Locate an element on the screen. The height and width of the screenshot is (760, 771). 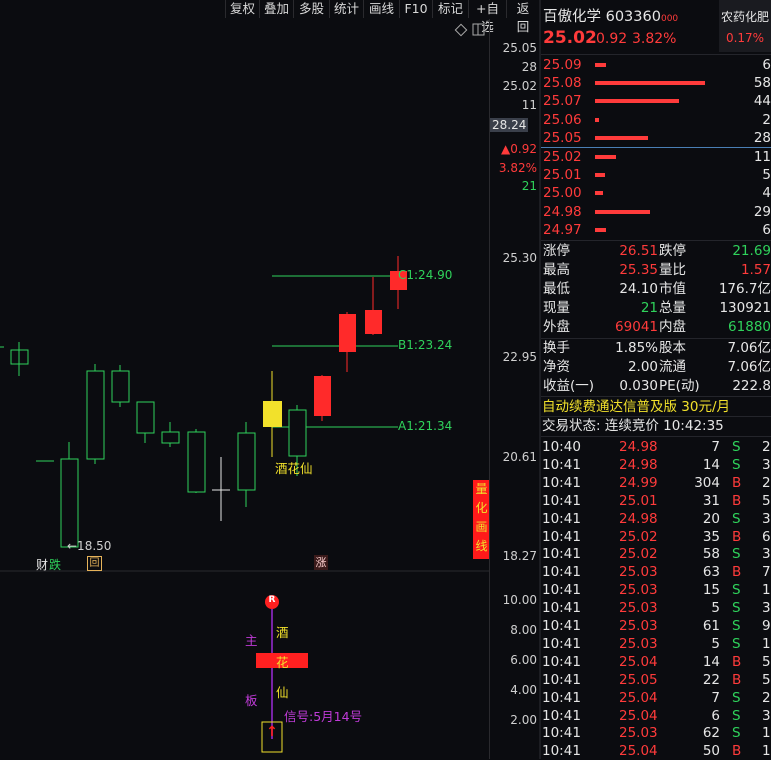
candle is located at coordinates (373, 306).